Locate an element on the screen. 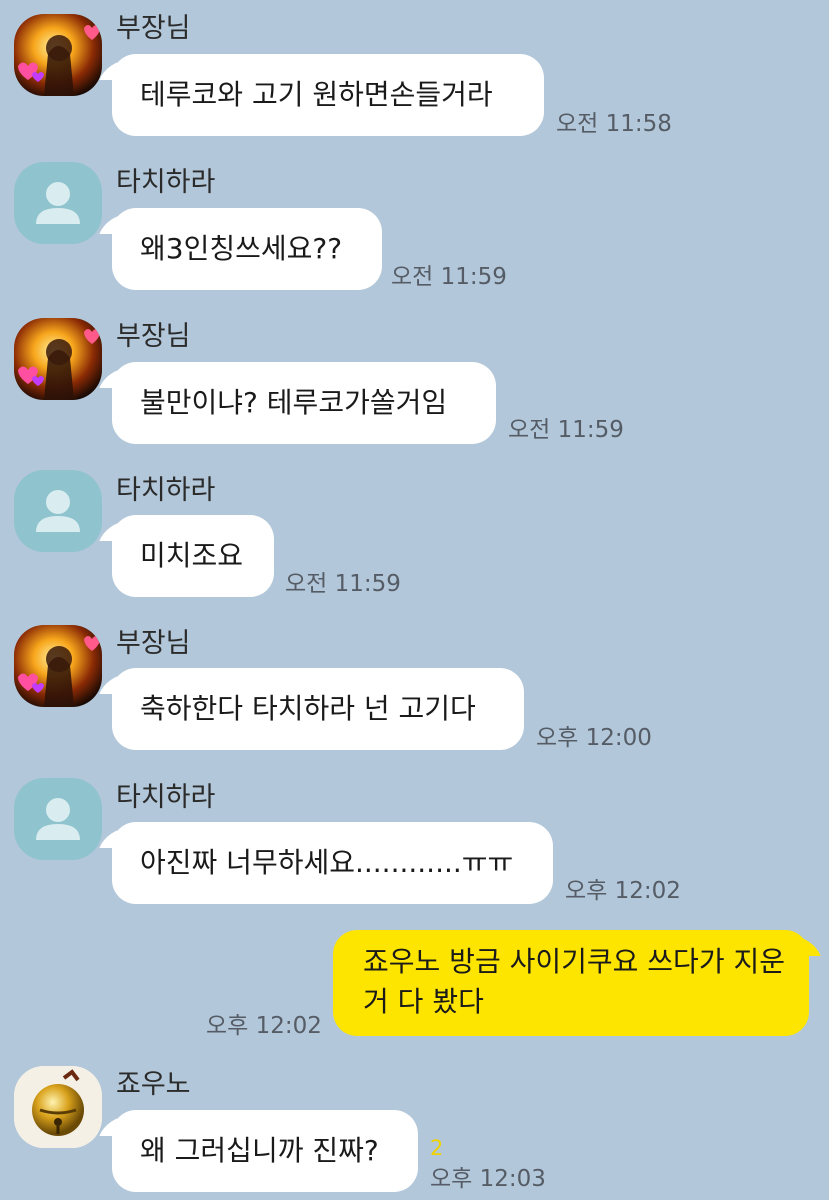 The width and height of the screenshot is (829, 1200). message-text: 축하한다 타치하라 넌 고기다 is located at coordinates (308, 708).